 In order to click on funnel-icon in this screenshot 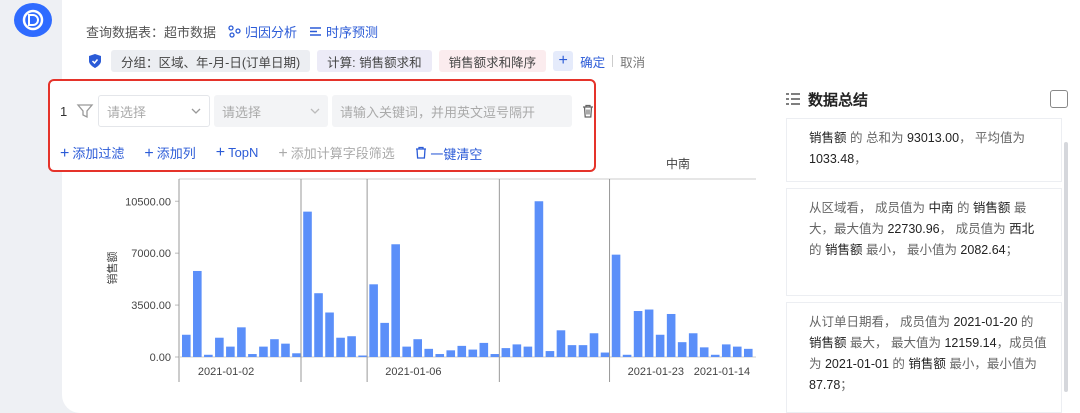, I will do `click(85, 111)`.